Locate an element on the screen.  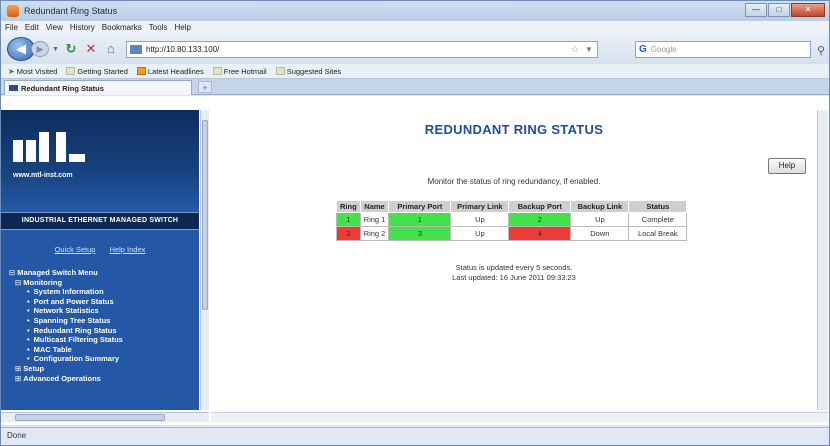
sidebar-item-advanced-operations: Advanced Operations is located at coordinates (102, 379).